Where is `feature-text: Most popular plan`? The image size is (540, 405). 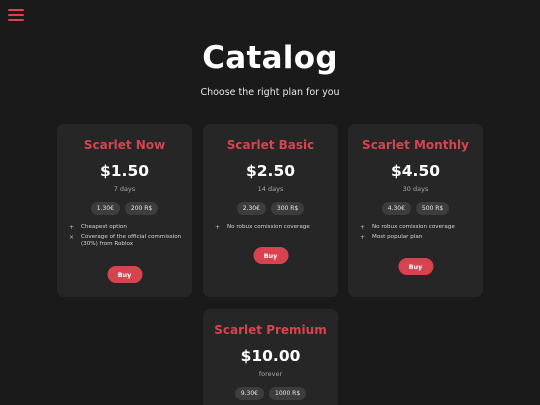 feature-text: Most popular plan is located at coordinates (397, 237).